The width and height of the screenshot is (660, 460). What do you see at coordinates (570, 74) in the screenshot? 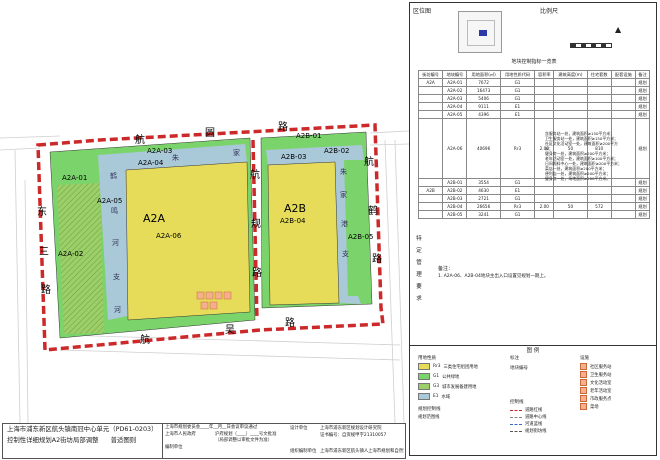
I see `table-header: 建筑高度(m)` at bounding box center [570, 74].